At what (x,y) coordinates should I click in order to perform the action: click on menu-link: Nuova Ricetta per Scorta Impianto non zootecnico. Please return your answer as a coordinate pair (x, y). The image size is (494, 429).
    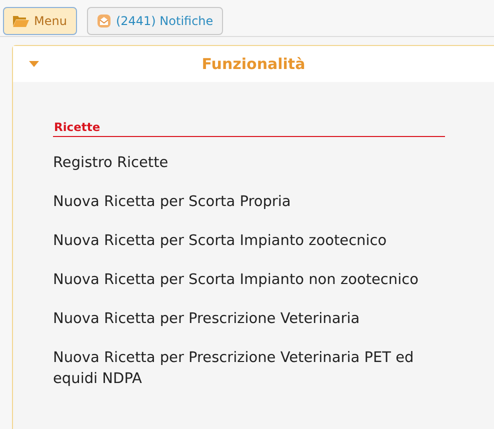
    Looking at the image, I should click on (249, 280).